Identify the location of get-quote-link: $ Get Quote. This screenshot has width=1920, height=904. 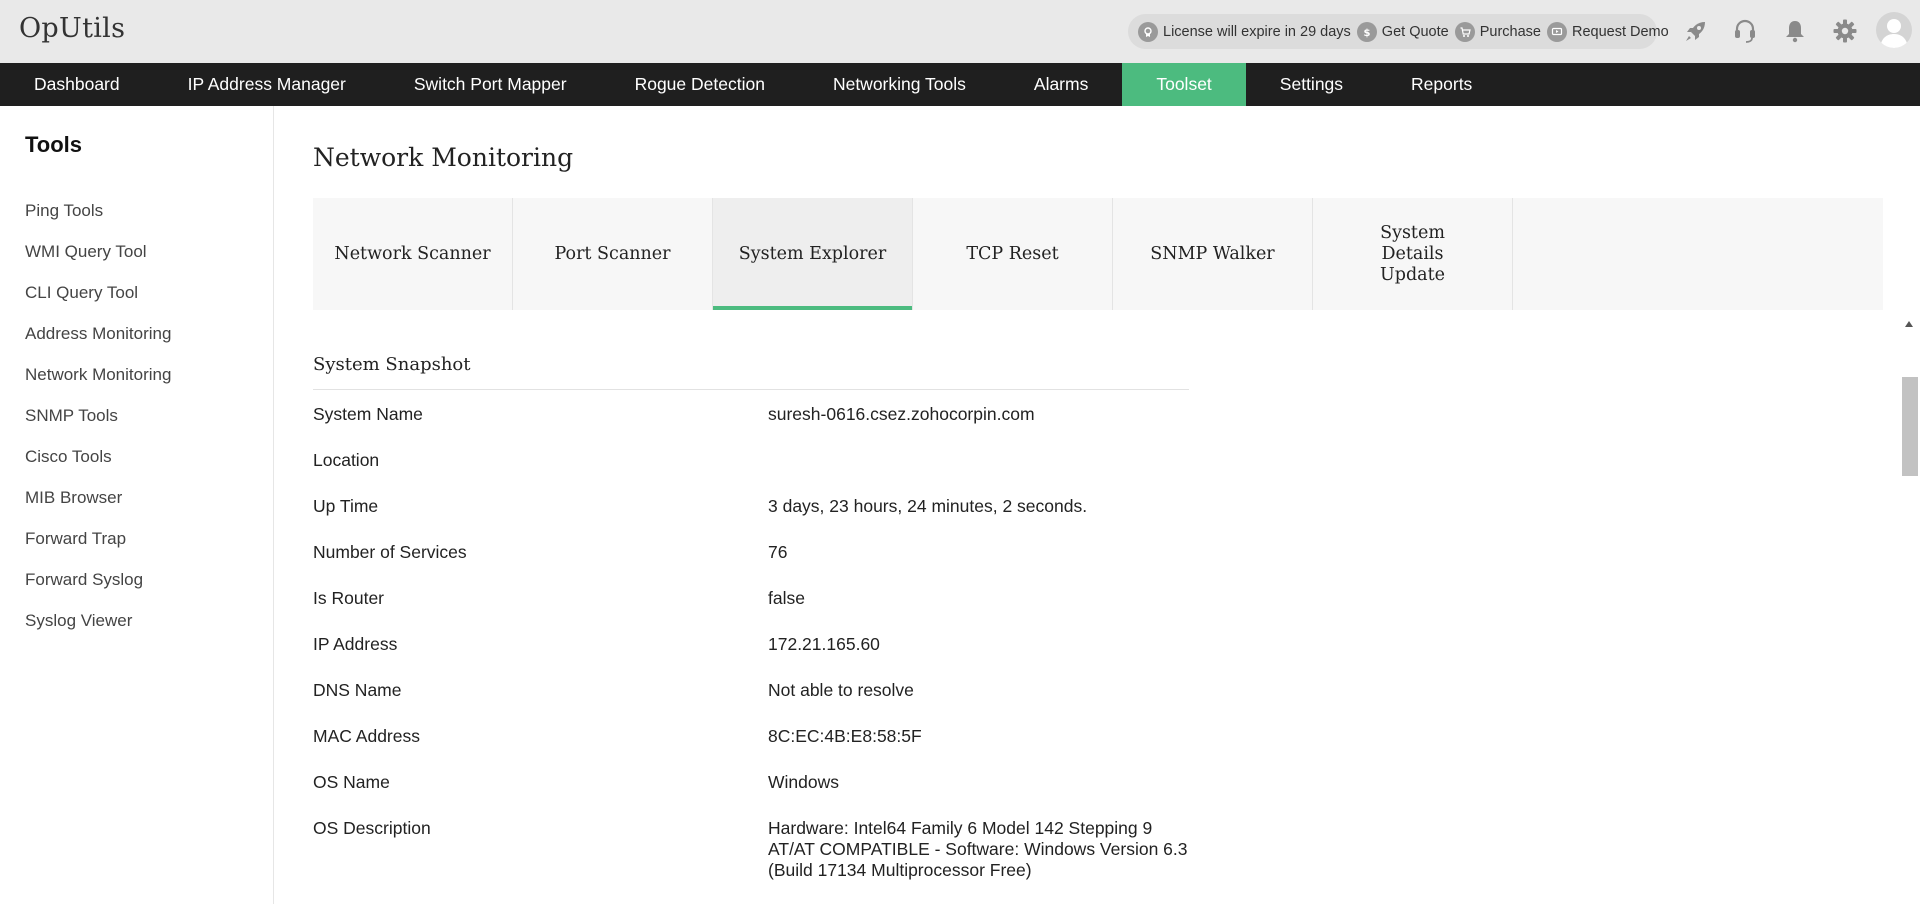
(1402, 31).